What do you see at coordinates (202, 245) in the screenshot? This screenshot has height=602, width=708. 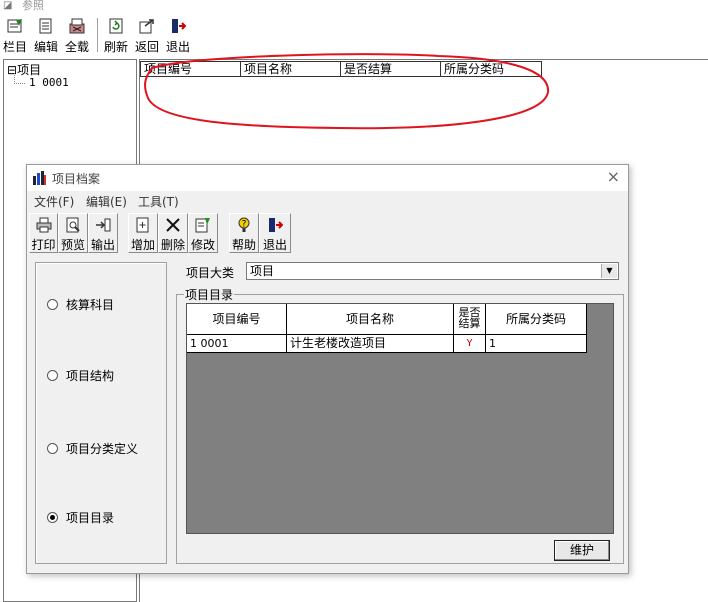 I see `modify-button-label: 修改` at bounding box center [202, 245].